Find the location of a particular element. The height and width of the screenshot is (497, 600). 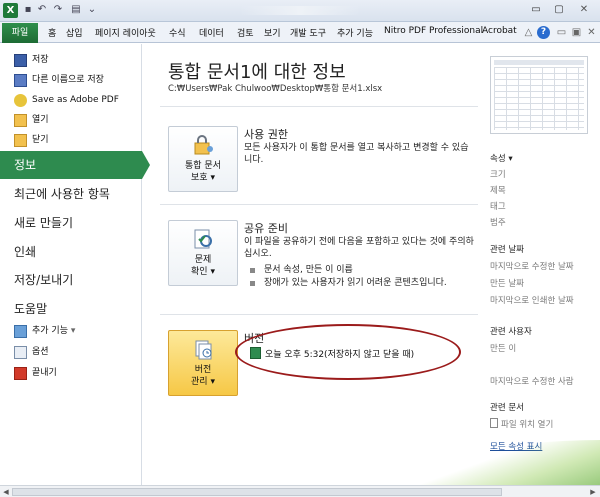

prop-tags: 태그 is located at coordinates (498, 207).